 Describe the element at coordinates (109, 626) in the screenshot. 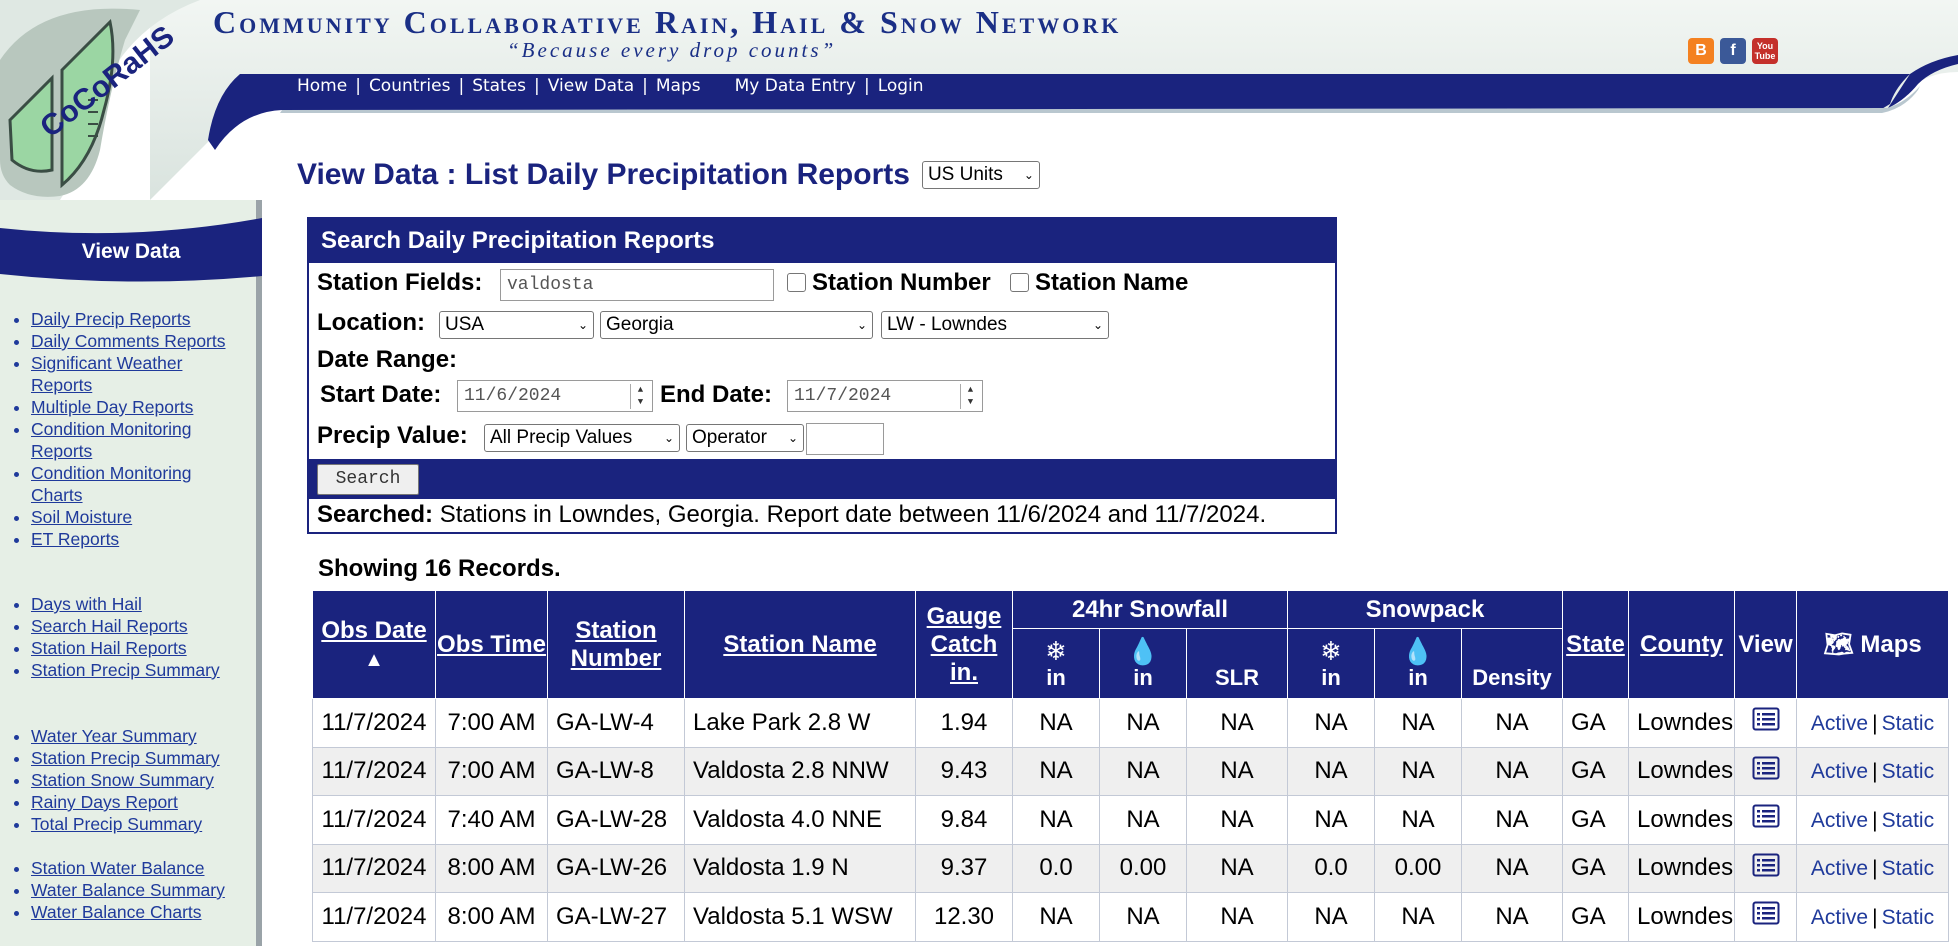

I see `sidebar-link-search-hail-reports: Search Hail Reports` at that location.